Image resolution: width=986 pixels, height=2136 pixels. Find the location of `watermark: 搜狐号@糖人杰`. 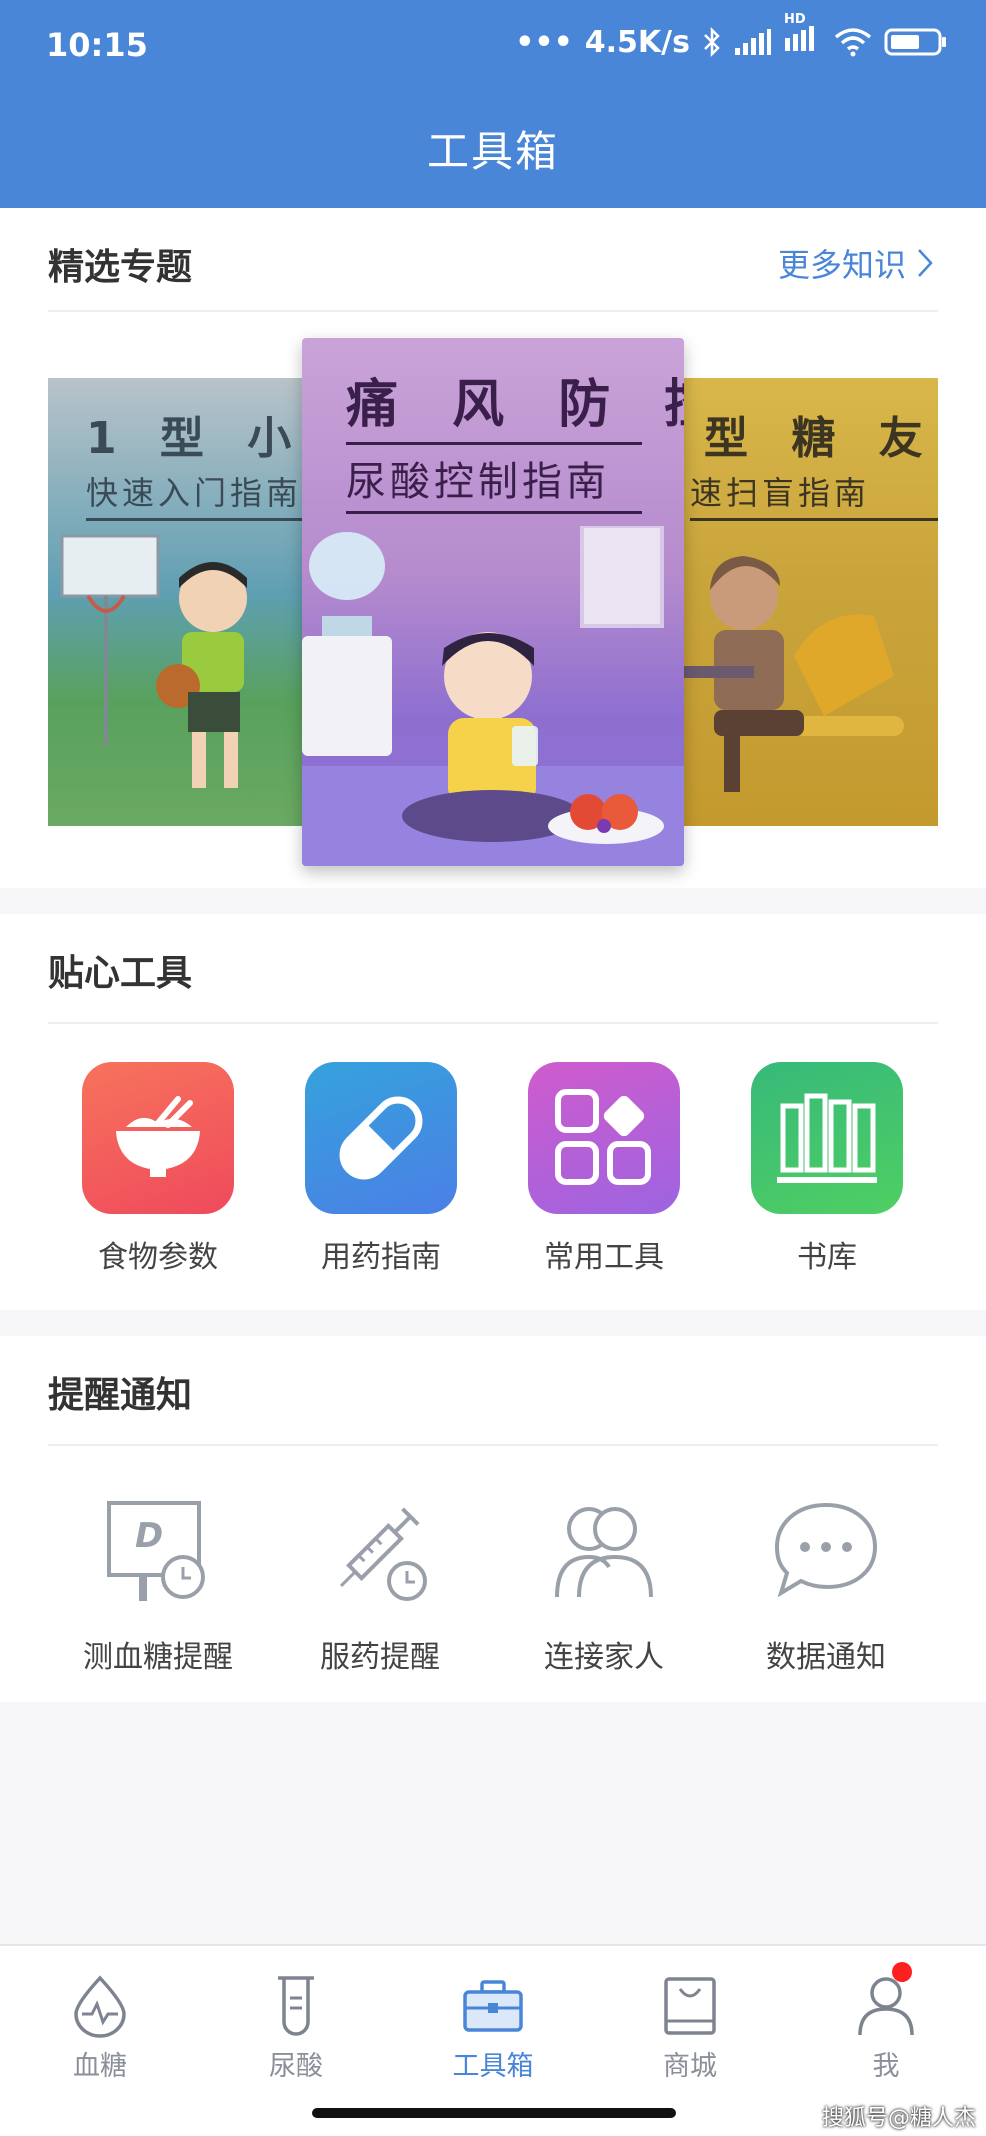

watermark: 搜狐号@糖人杰 is located at coordinates (898, 2118).